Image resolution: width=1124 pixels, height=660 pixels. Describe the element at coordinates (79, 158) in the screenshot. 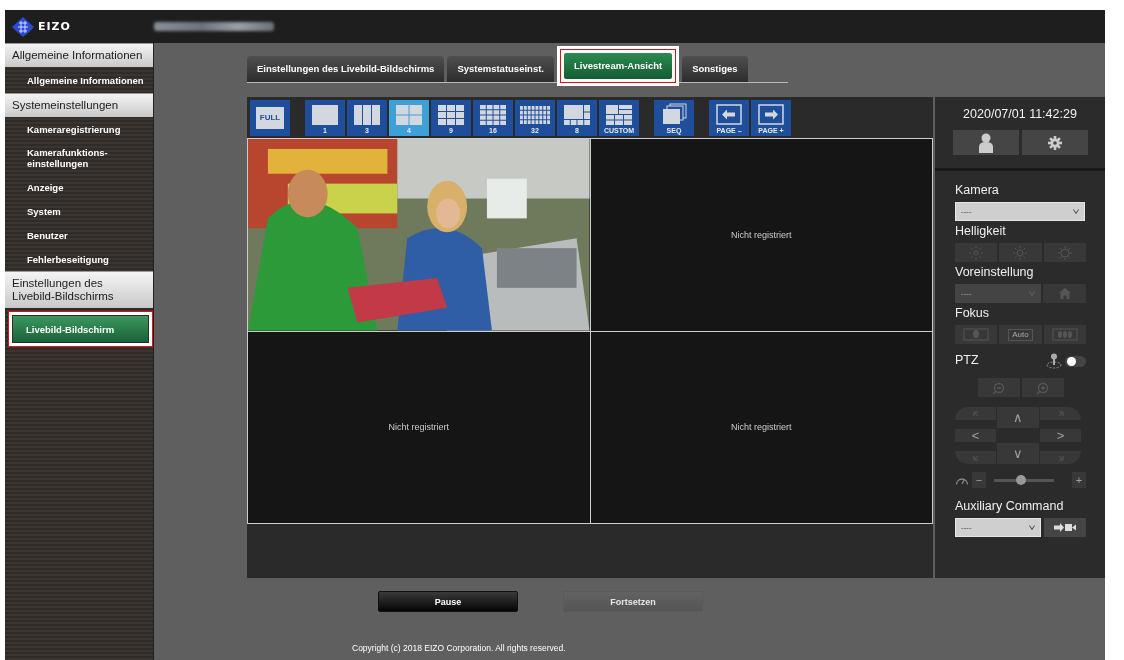

I see `sidebar-item: Kamerafunktions-einstellungen` at that location.